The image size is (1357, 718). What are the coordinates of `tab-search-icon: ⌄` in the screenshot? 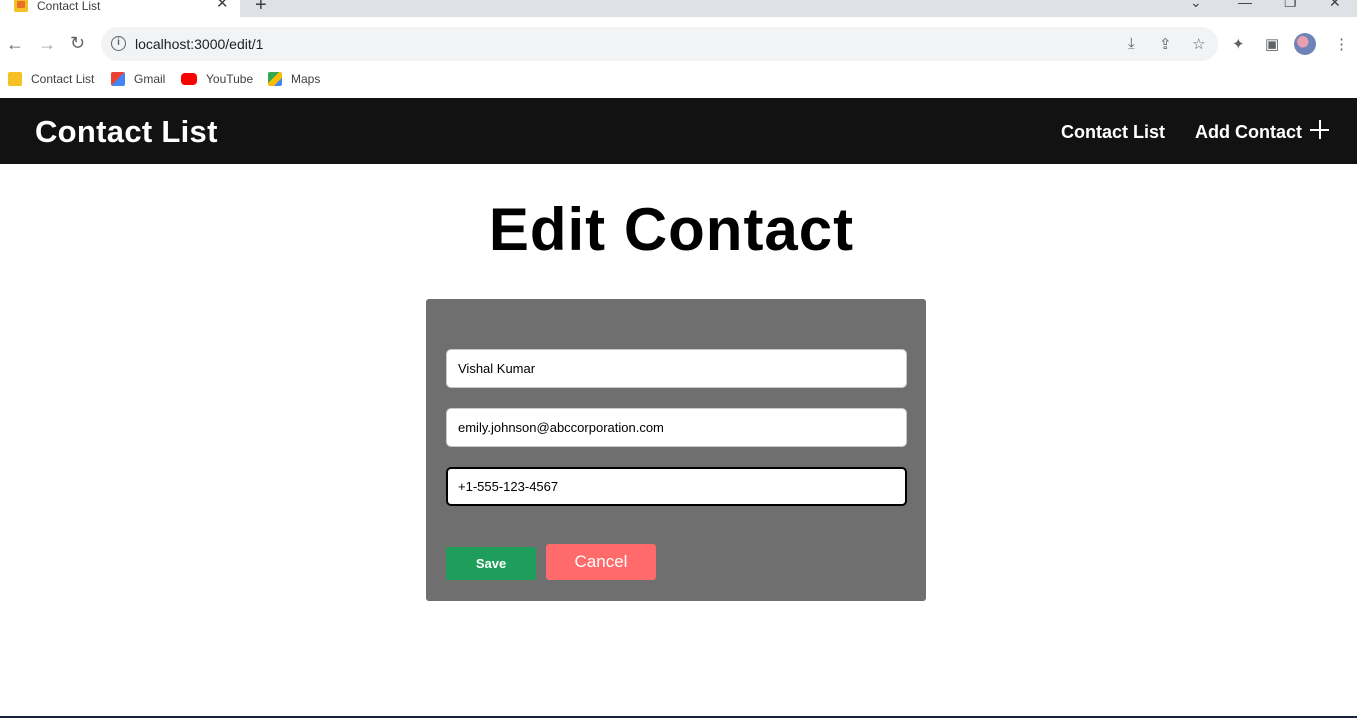 It's located at (1196, 4).